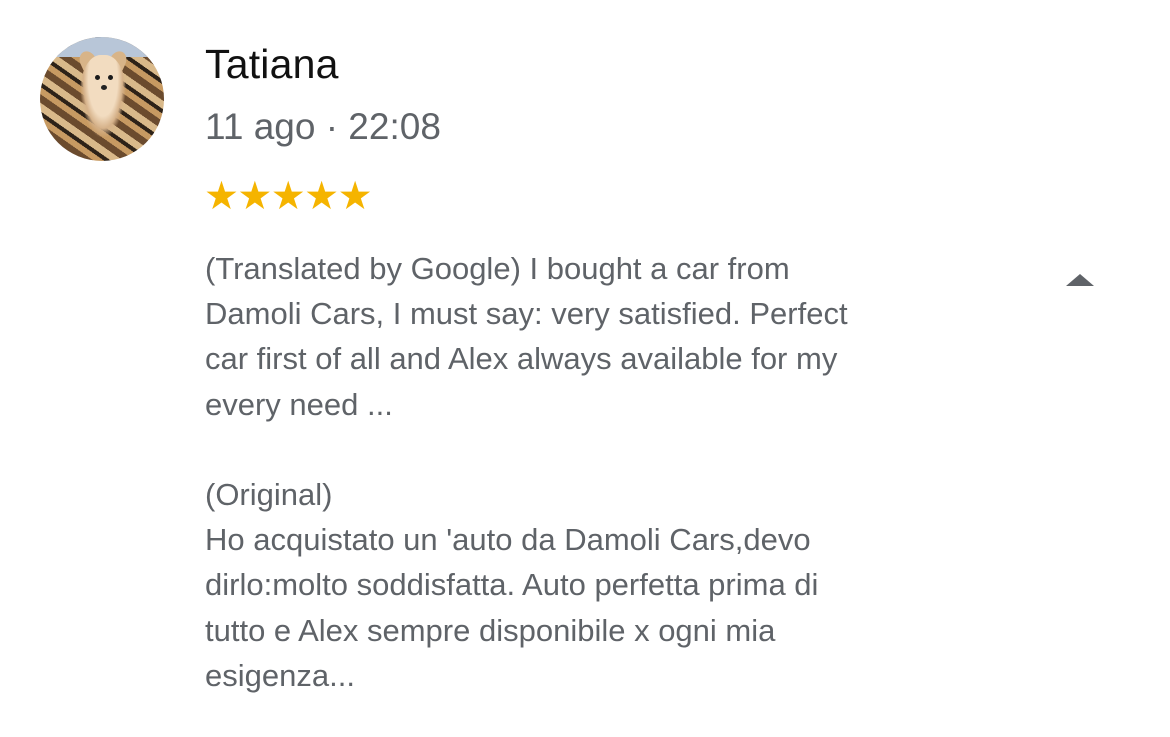 The height and width of the screenshot is (737, 1170). I want to click on original-heading: (Original), so click(269, 494).